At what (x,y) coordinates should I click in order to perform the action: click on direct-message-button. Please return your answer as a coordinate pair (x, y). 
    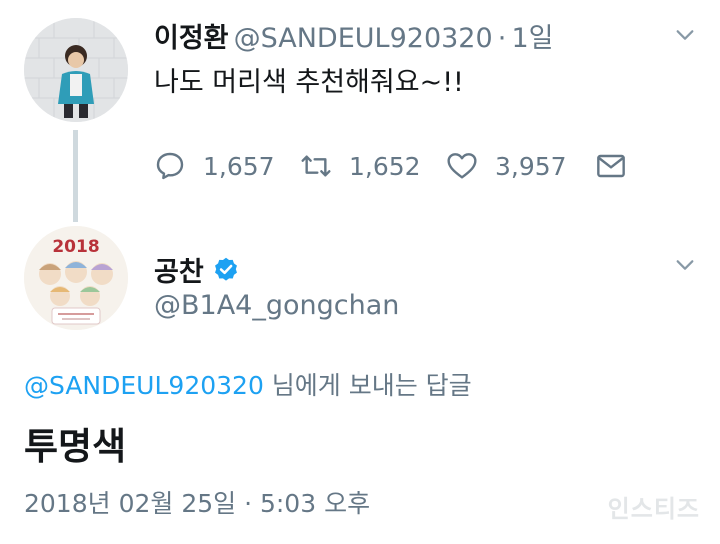
    Looking at the image, I should click on (611, 166).